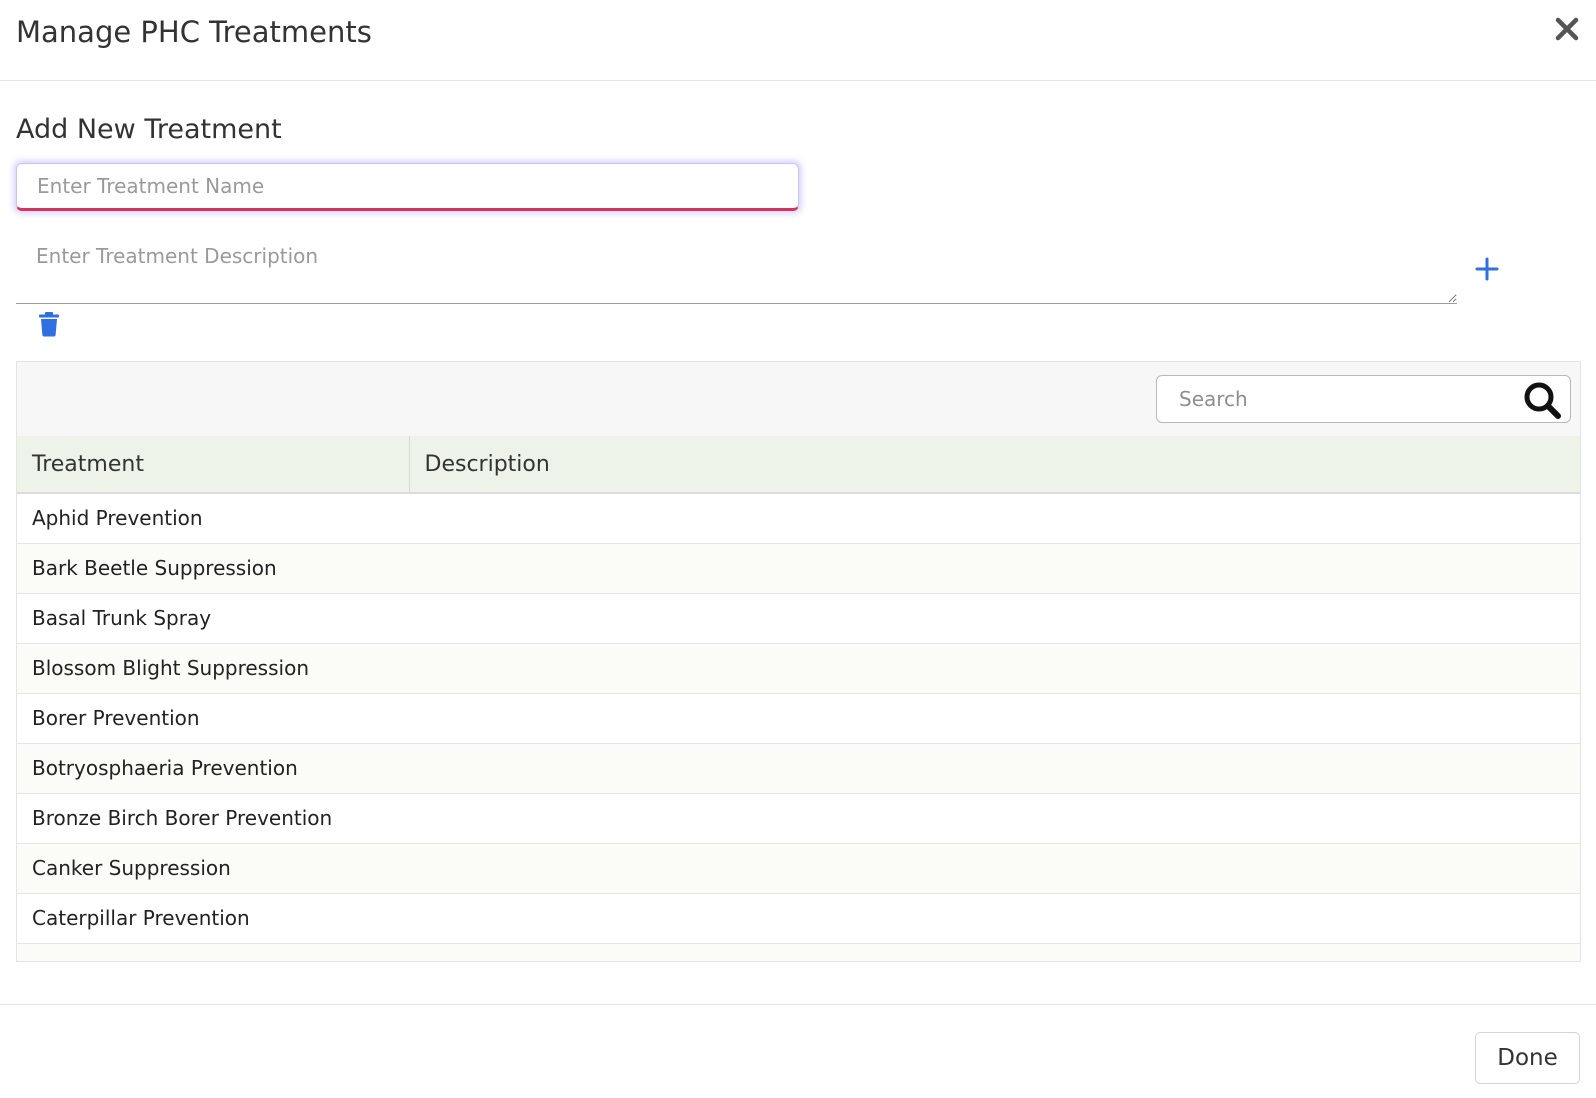  Describe the element at coordinates (213, 817) in the screenshot. I see `treatment-cell: Bronze Birch Borer Prevention` at that location.